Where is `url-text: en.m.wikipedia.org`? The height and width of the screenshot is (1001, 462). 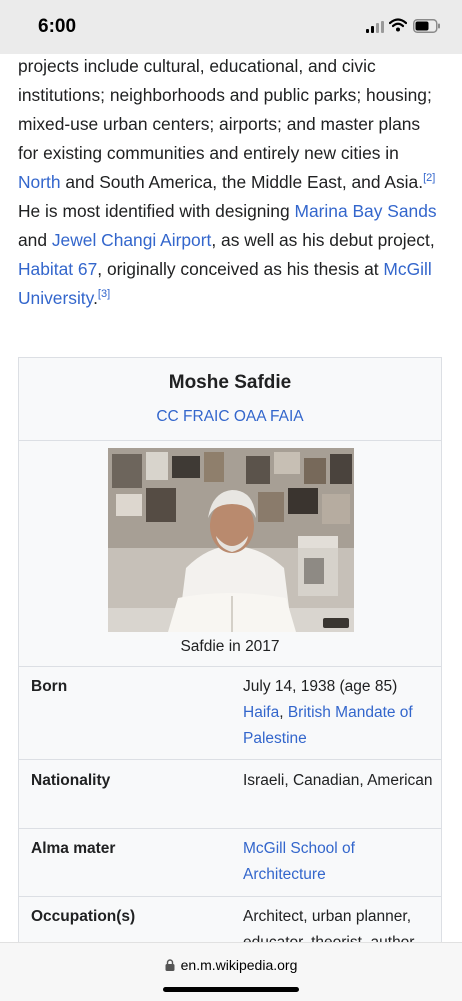 url-text: en.m.wikipedia.org is located at coordinates (239, 965).